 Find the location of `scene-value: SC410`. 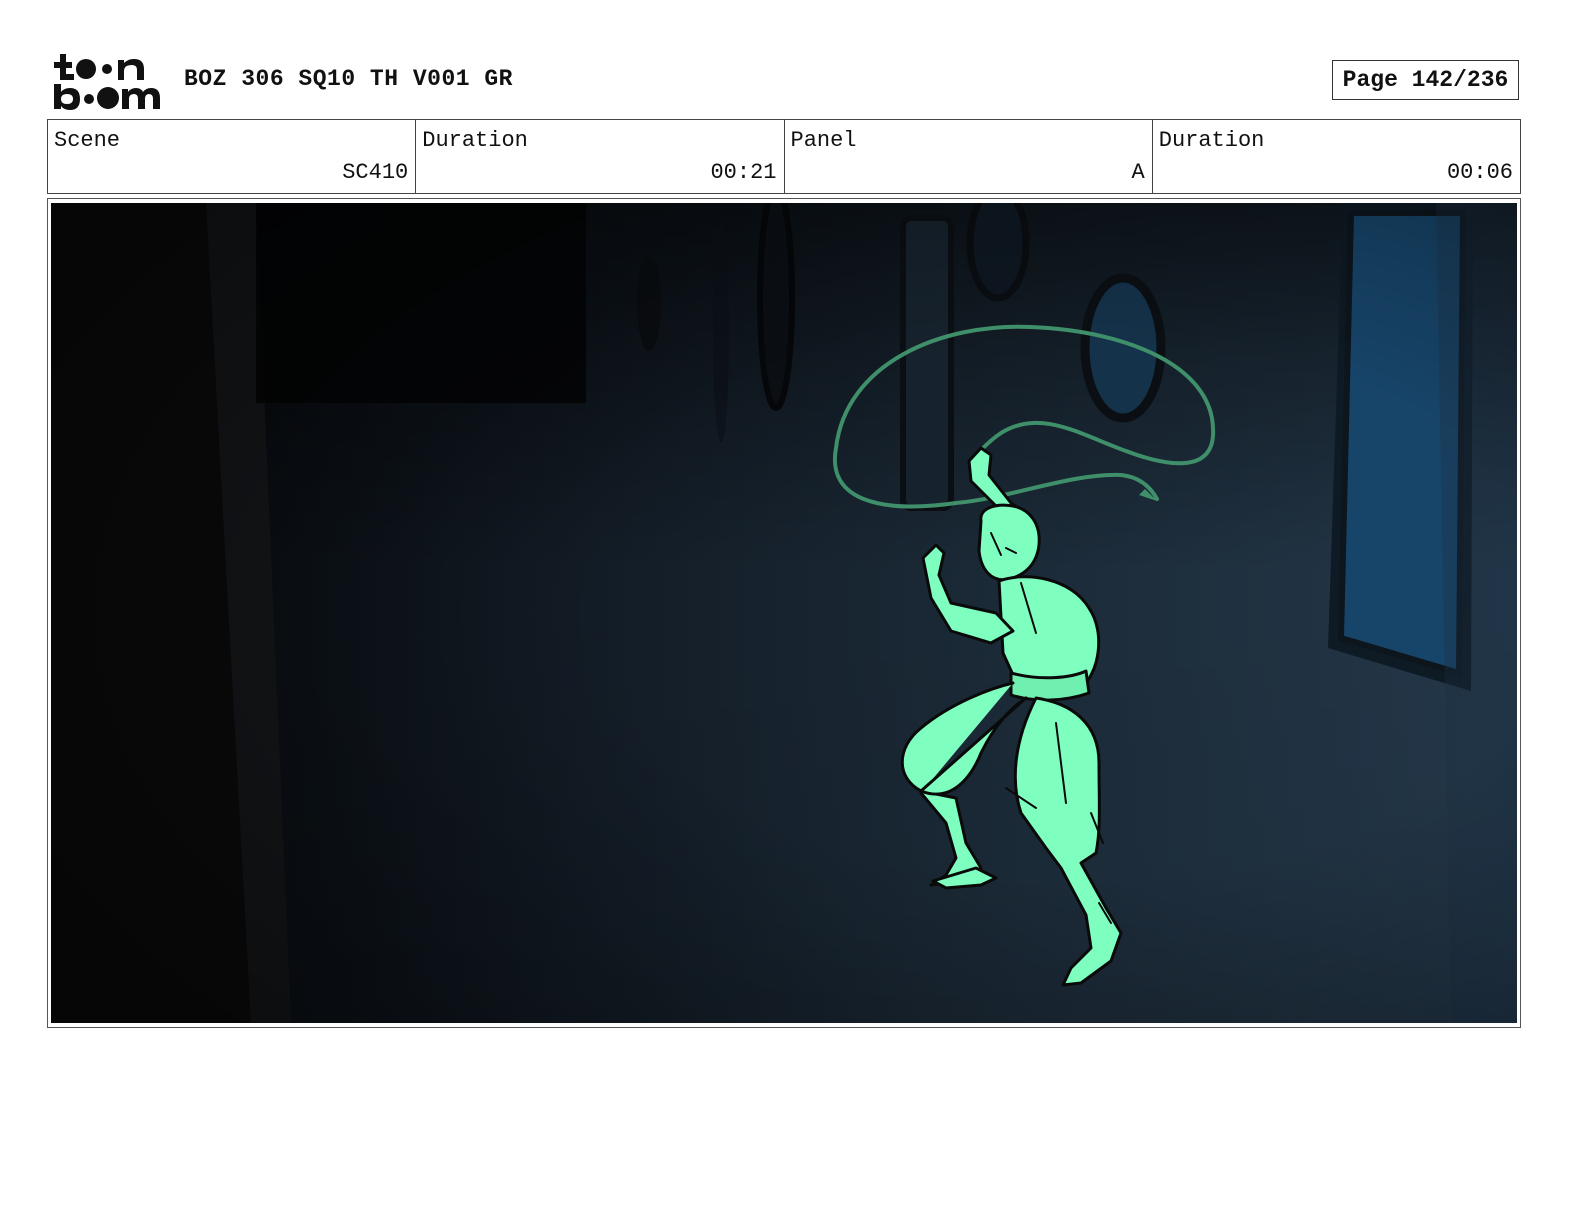

scene-value: SC410 is located at coordinates (375, 172).